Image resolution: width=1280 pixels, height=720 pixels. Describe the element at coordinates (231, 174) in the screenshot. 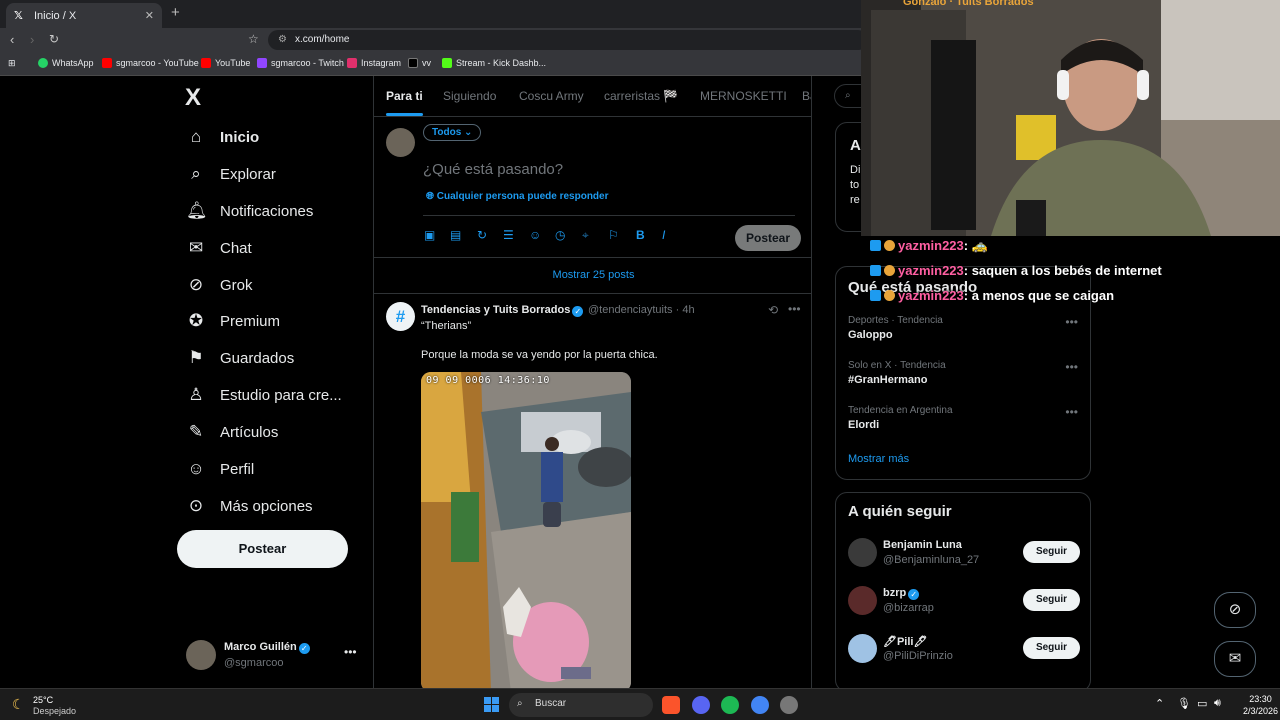

I see `sidebar-item-explorar: ⌕ Explorar` at that location.